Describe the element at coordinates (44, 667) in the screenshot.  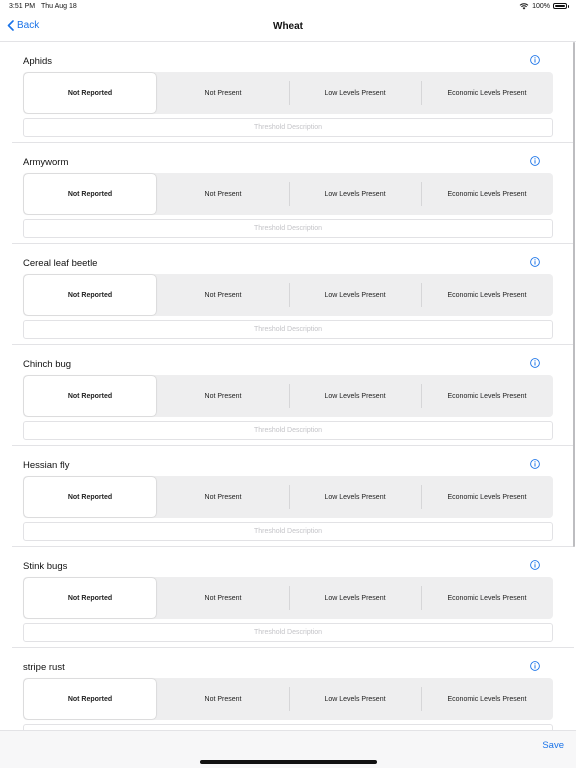
I see `pest-name: stripe rust` at that location.